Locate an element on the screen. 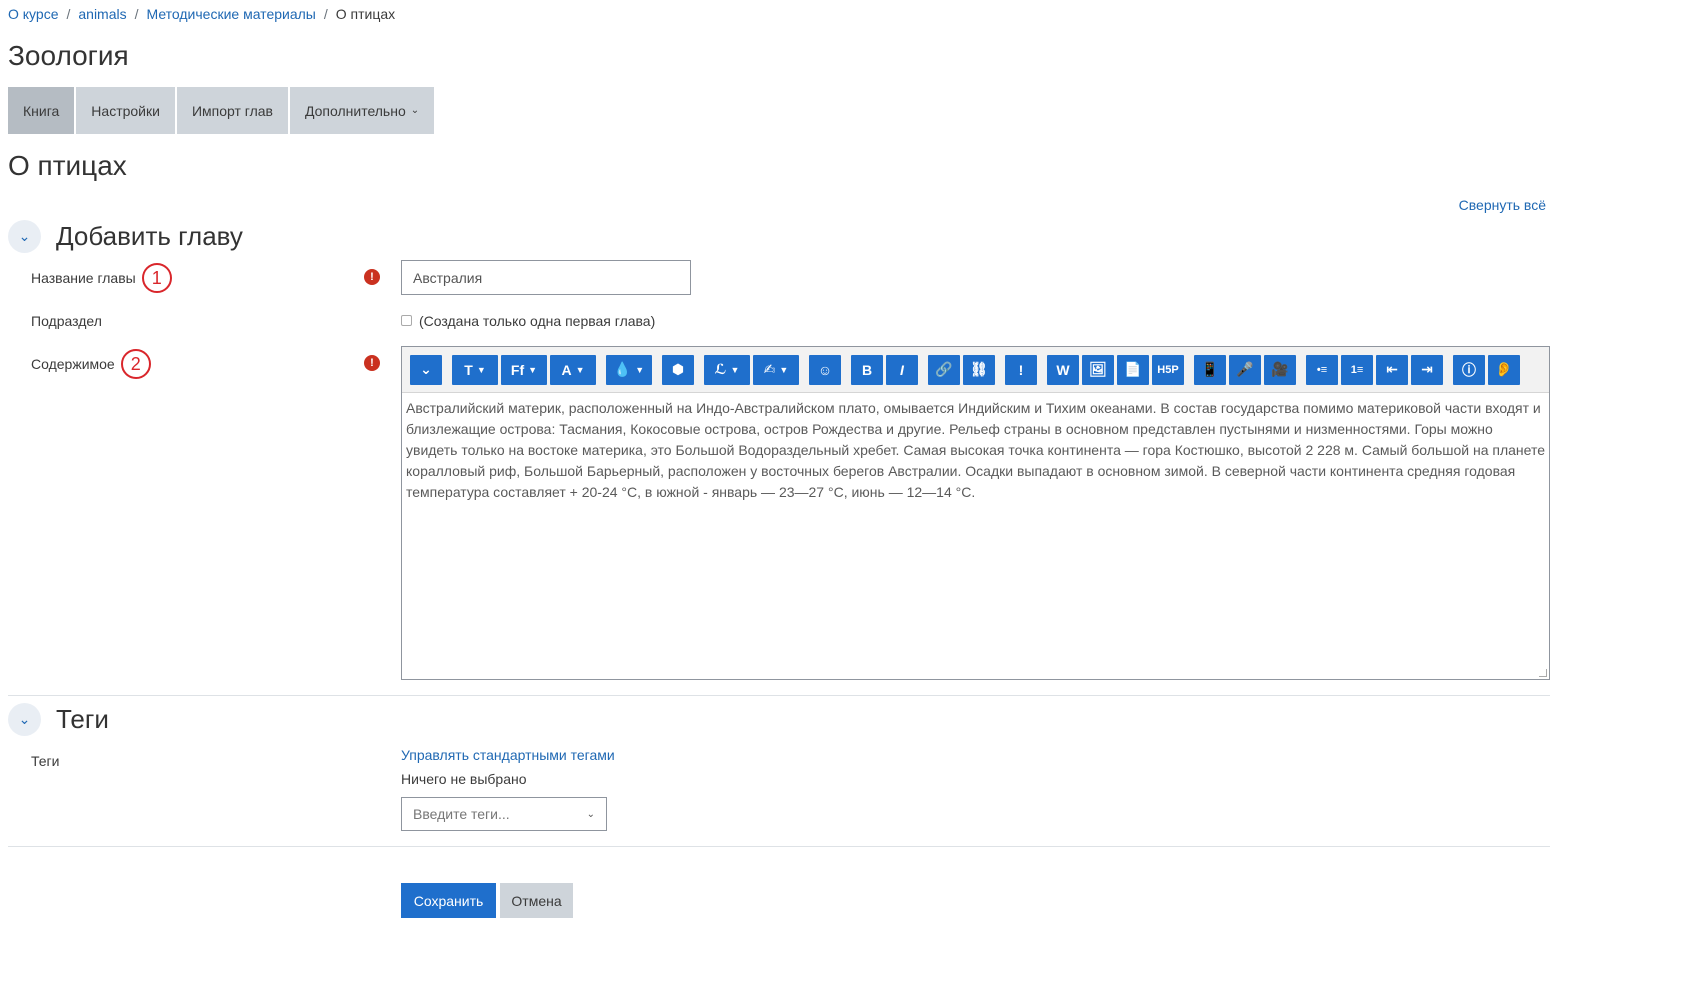 This screenshot has width=1686, height=1001. font-size-icon: T is located at coordinates (468, 369).